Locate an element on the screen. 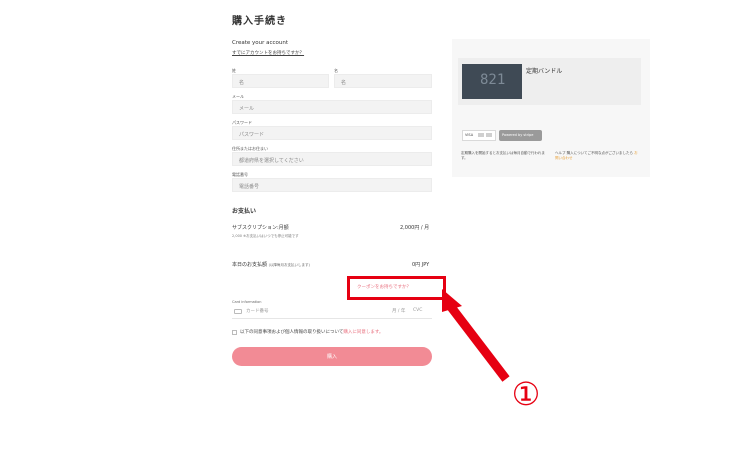 The width and height of the screenshot is (746, 450). annotation-arrow is located at coordinates (476, 335).